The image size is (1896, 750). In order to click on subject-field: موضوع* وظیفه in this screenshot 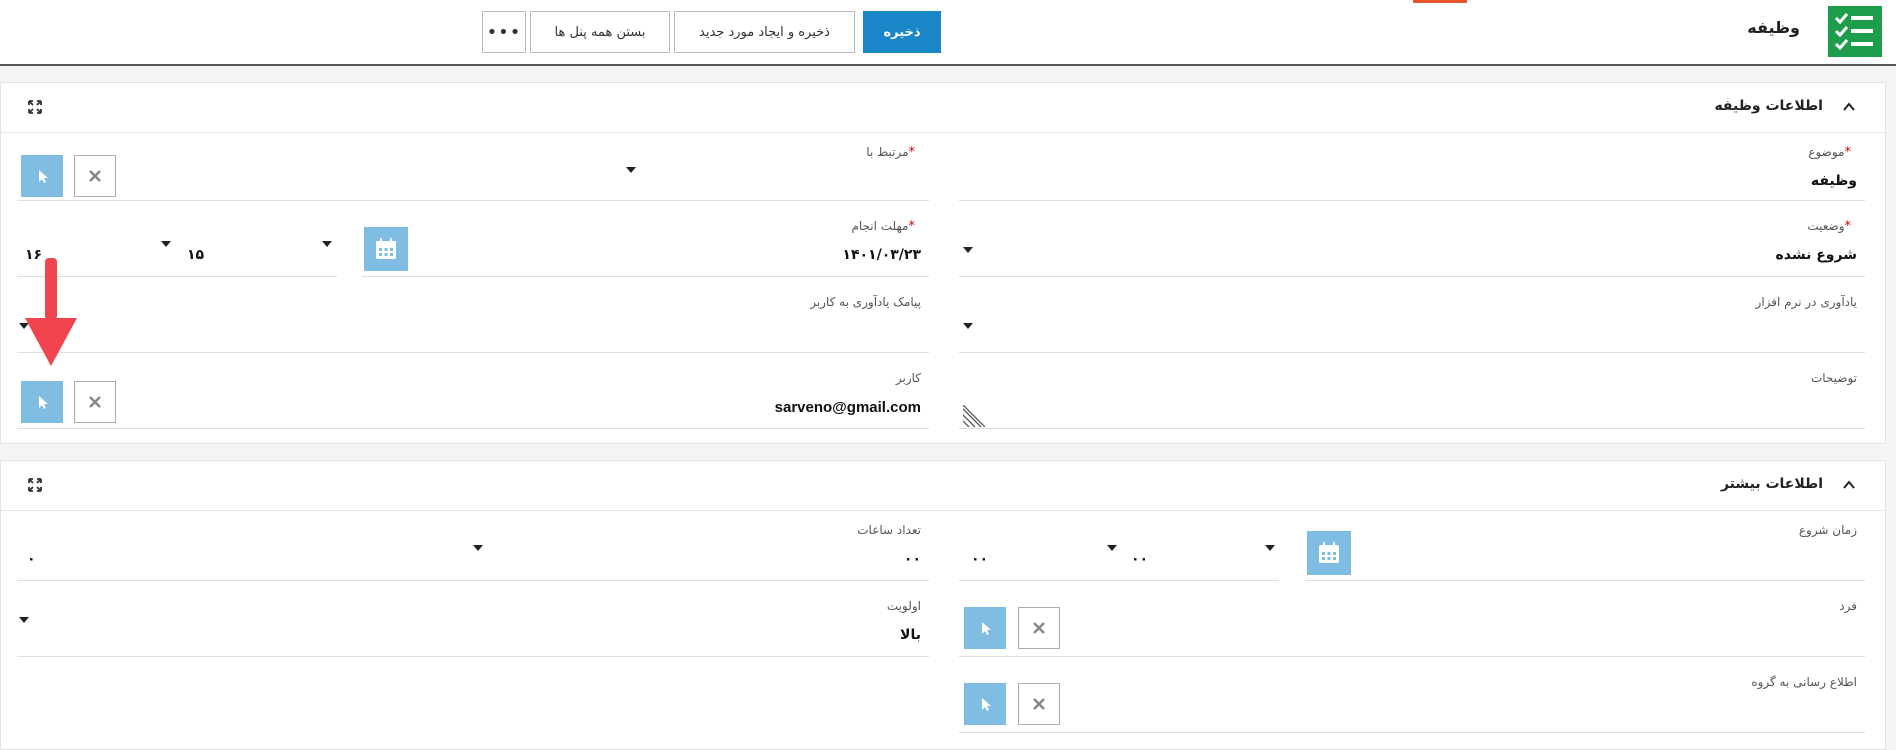, I will do `click(1412, 167)`.